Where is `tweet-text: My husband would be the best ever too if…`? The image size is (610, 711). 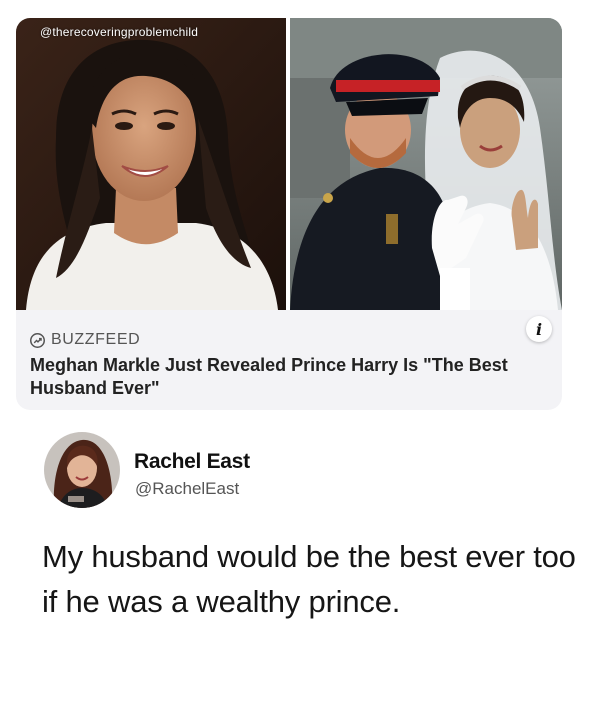
tweet-text: My husband would be the best ever too if… is located at coordinates (309, 579).